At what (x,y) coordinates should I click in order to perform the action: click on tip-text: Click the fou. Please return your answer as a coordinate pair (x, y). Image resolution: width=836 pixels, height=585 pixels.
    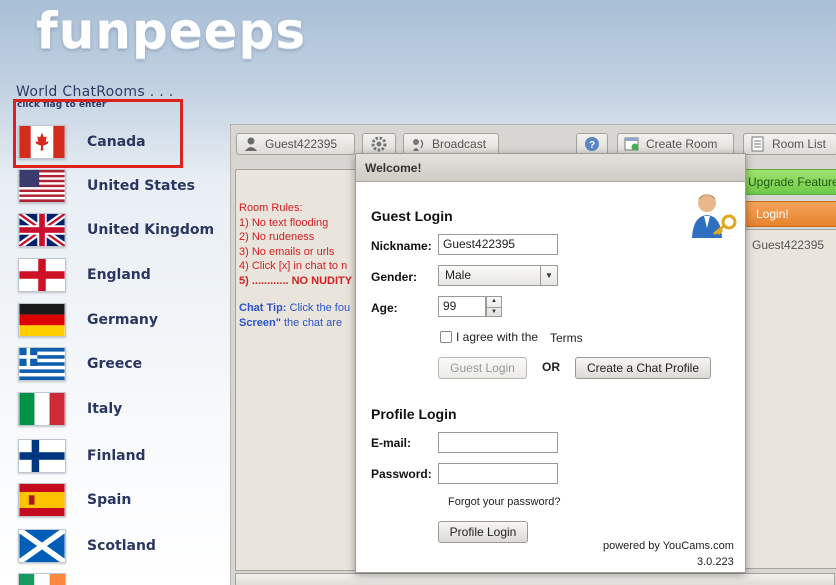
    Looking at the image, I should click on (320, 308).